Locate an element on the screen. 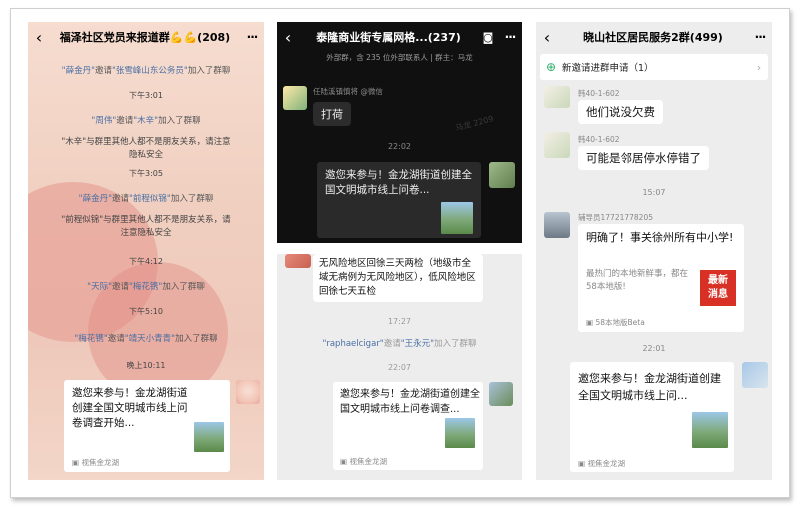 This screenshot has height=507, width=800. chat-header: ‹ 泰隆商业街专属网格...(237) ◙ ··· is located at coordinates (399, 37).